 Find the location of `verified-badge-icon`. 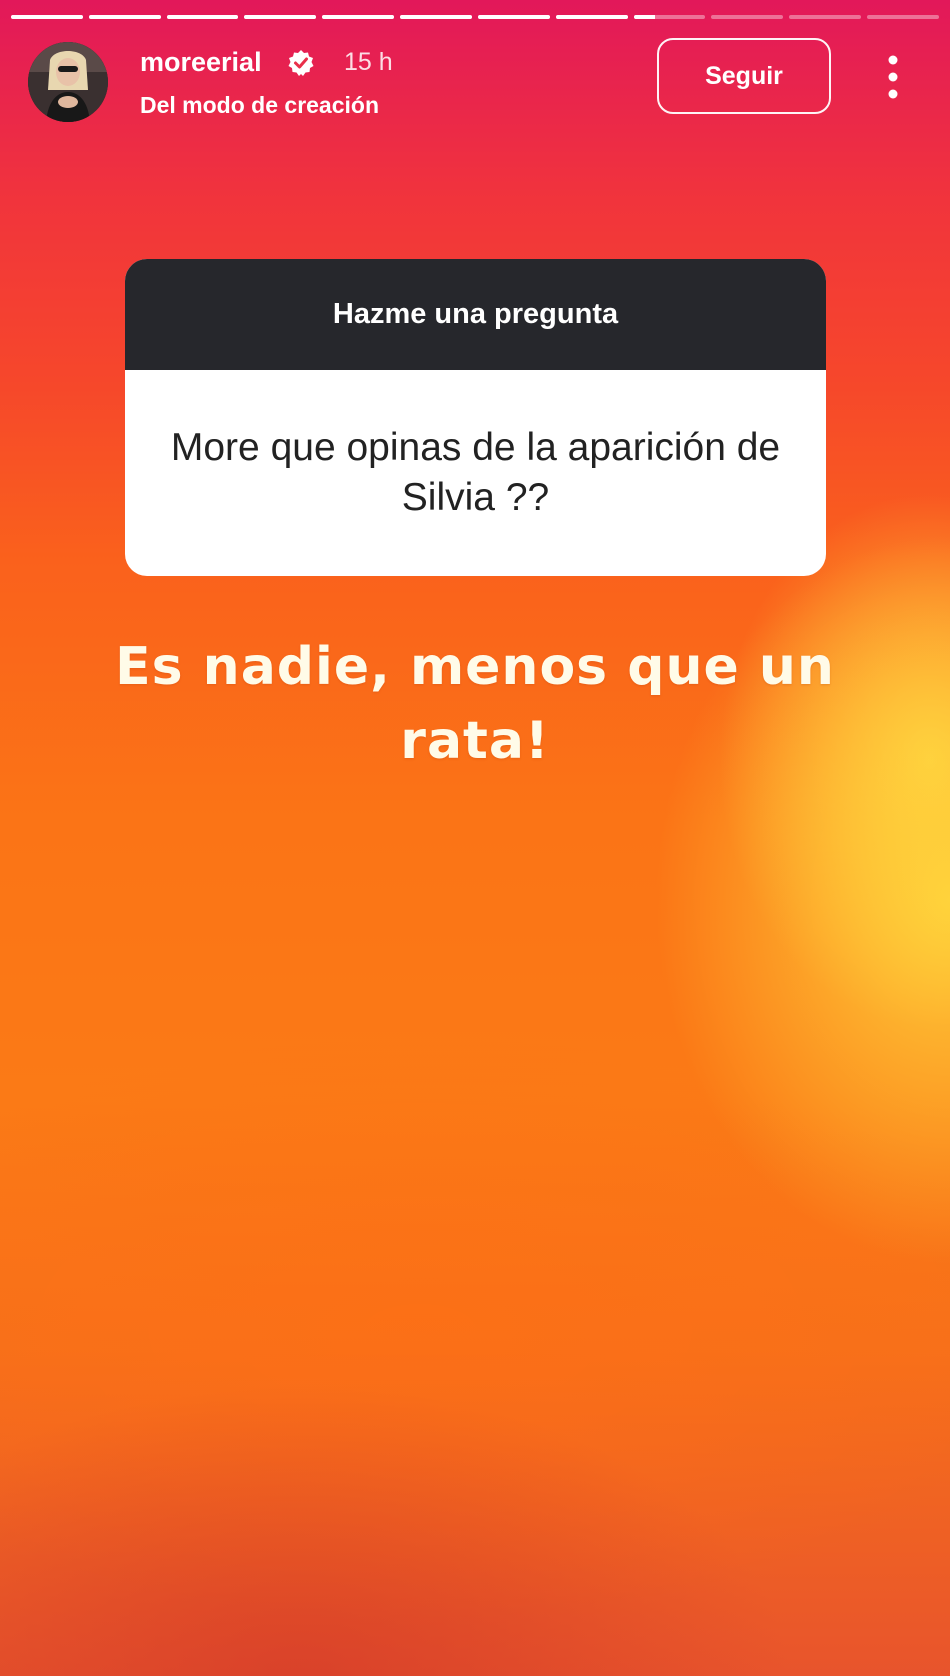

verified-badge-icon is located at coordinates (301, 63).